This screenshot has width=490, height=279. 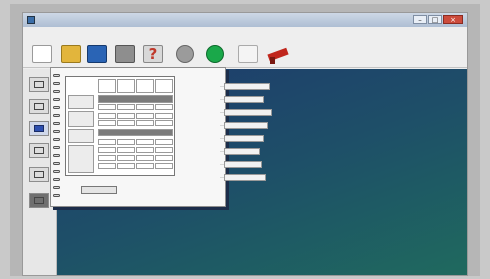 What do you see at coordinates (125, 54) in the screenshot?
I see `print-icon` at bounding box center [125, 54].